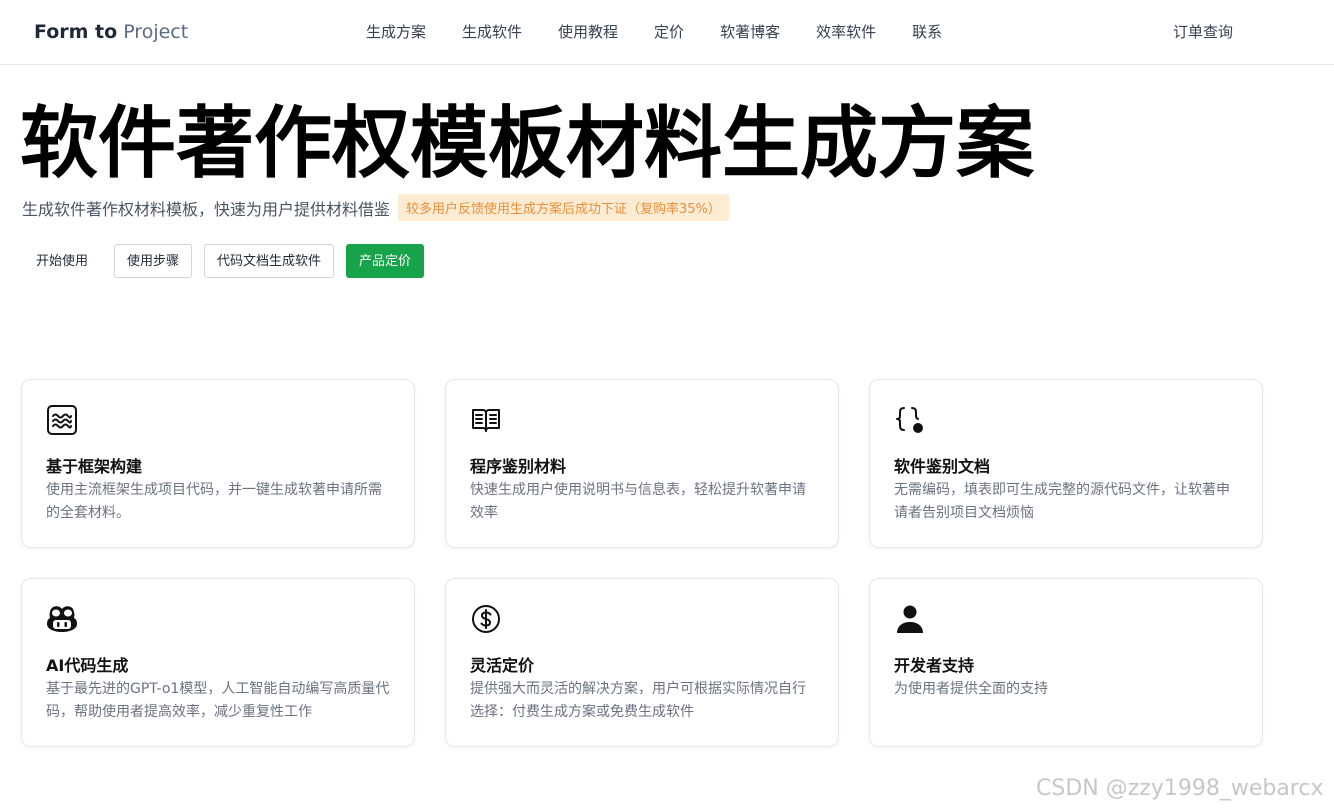 The image size is (1334, 811). I want to click on main-nav: 生成方案 生成软件 使用教程 定价 软著博客 效率软件 联系, so click(672, 32).